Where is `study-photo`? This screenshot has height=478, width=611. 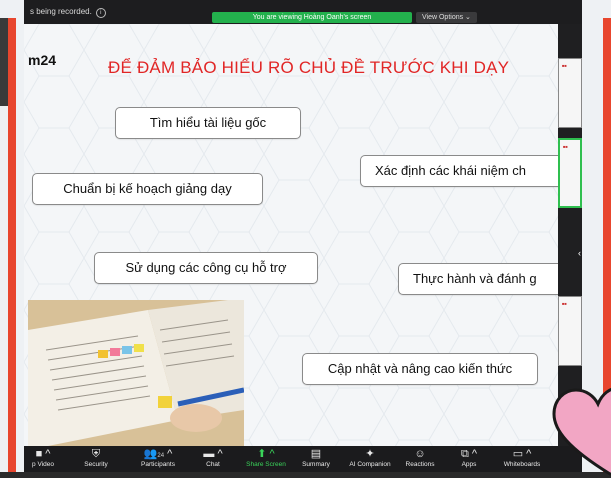
study-photo is located at coordinates (136, 373).